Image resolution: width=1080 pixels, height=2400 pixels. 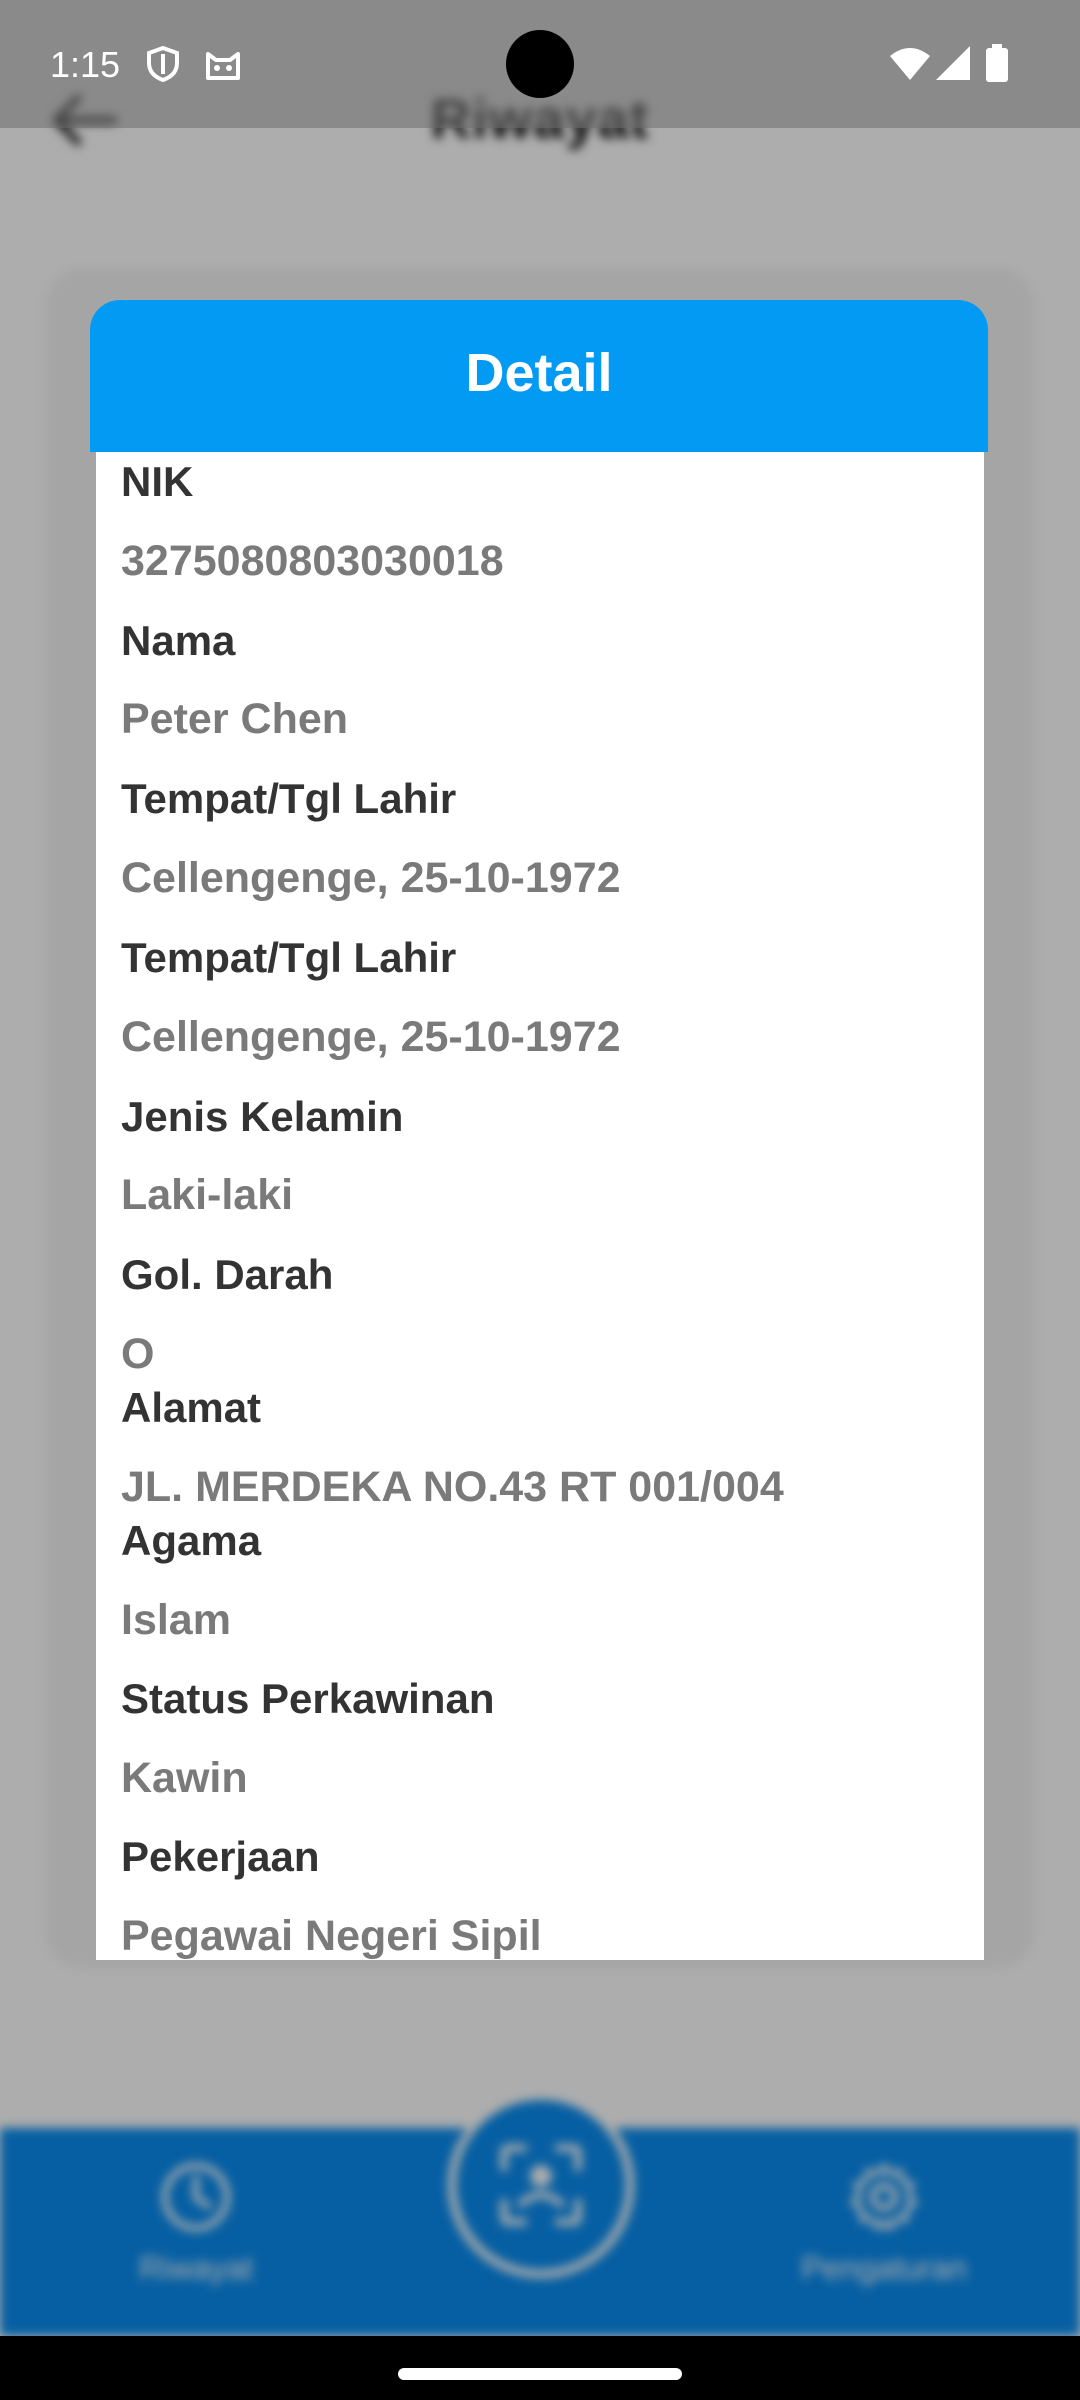 What do you see at coordinates (452, 1487) in the screenshot?
I see `alamat-value: JL. MERDEKA NO.43 RT 001/004` at bounding box center [452, 1487].